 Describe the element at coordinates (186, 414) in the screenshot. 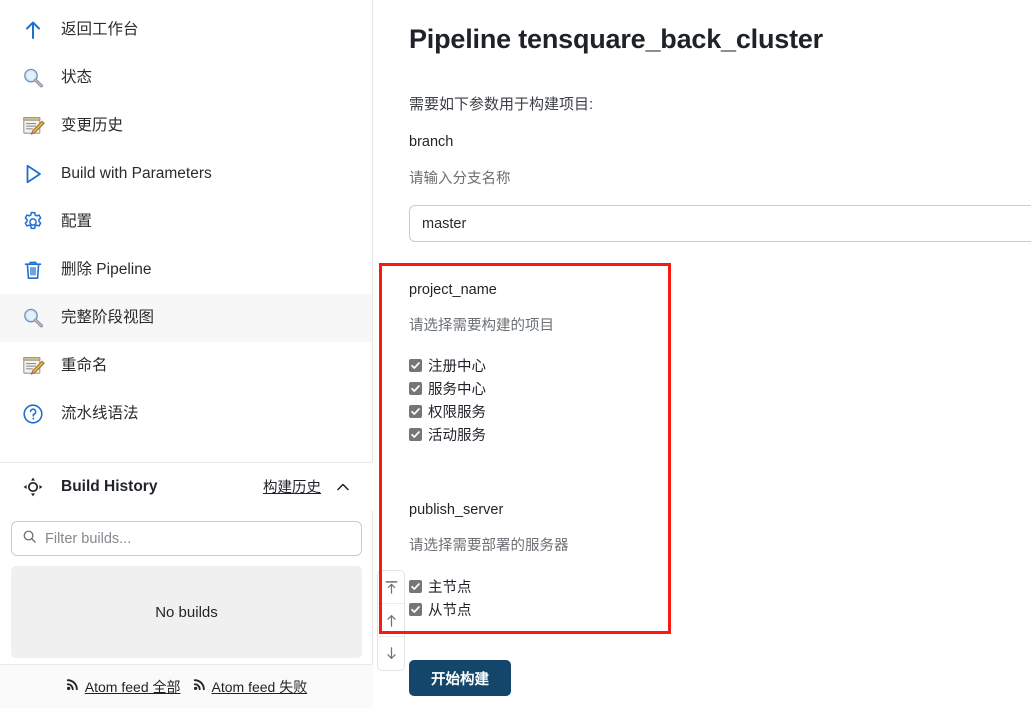

I see `sidebar-item-pipeline-syntax: 流水线语法` at that location.